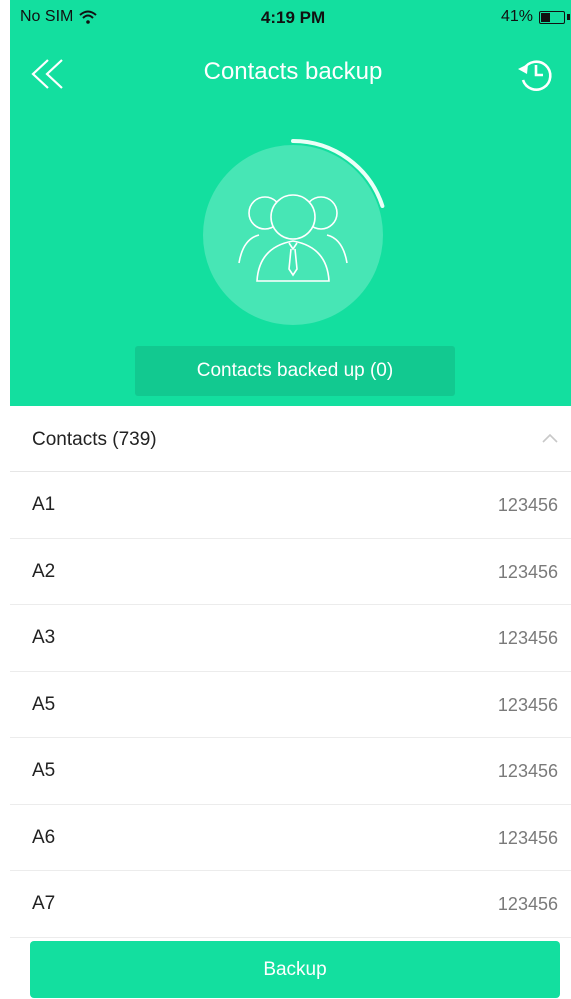  I want to click on contact-name: A1, so click(44, 504).